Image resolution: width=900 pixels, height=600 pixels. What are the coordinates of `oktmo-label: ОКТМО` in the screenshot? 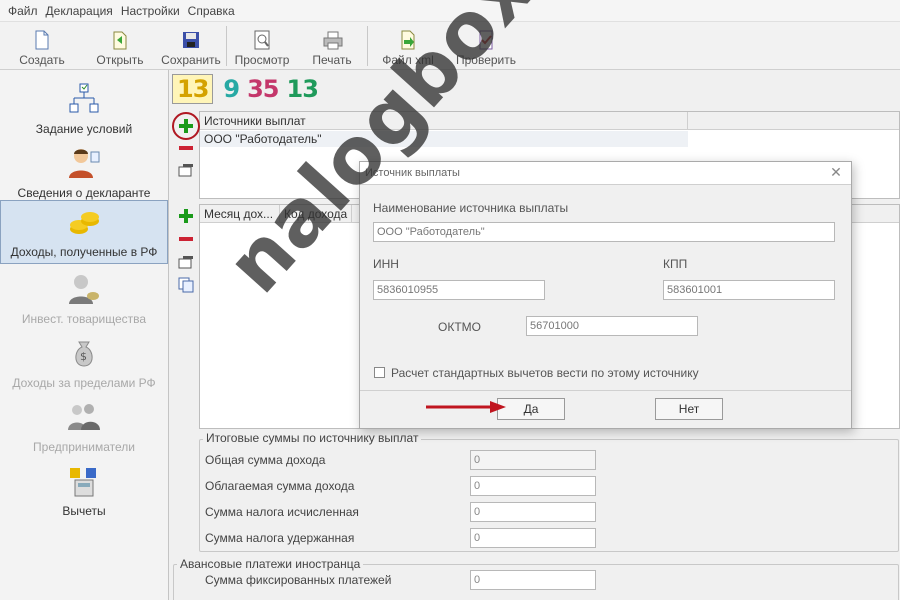 It's located at (459, 327).